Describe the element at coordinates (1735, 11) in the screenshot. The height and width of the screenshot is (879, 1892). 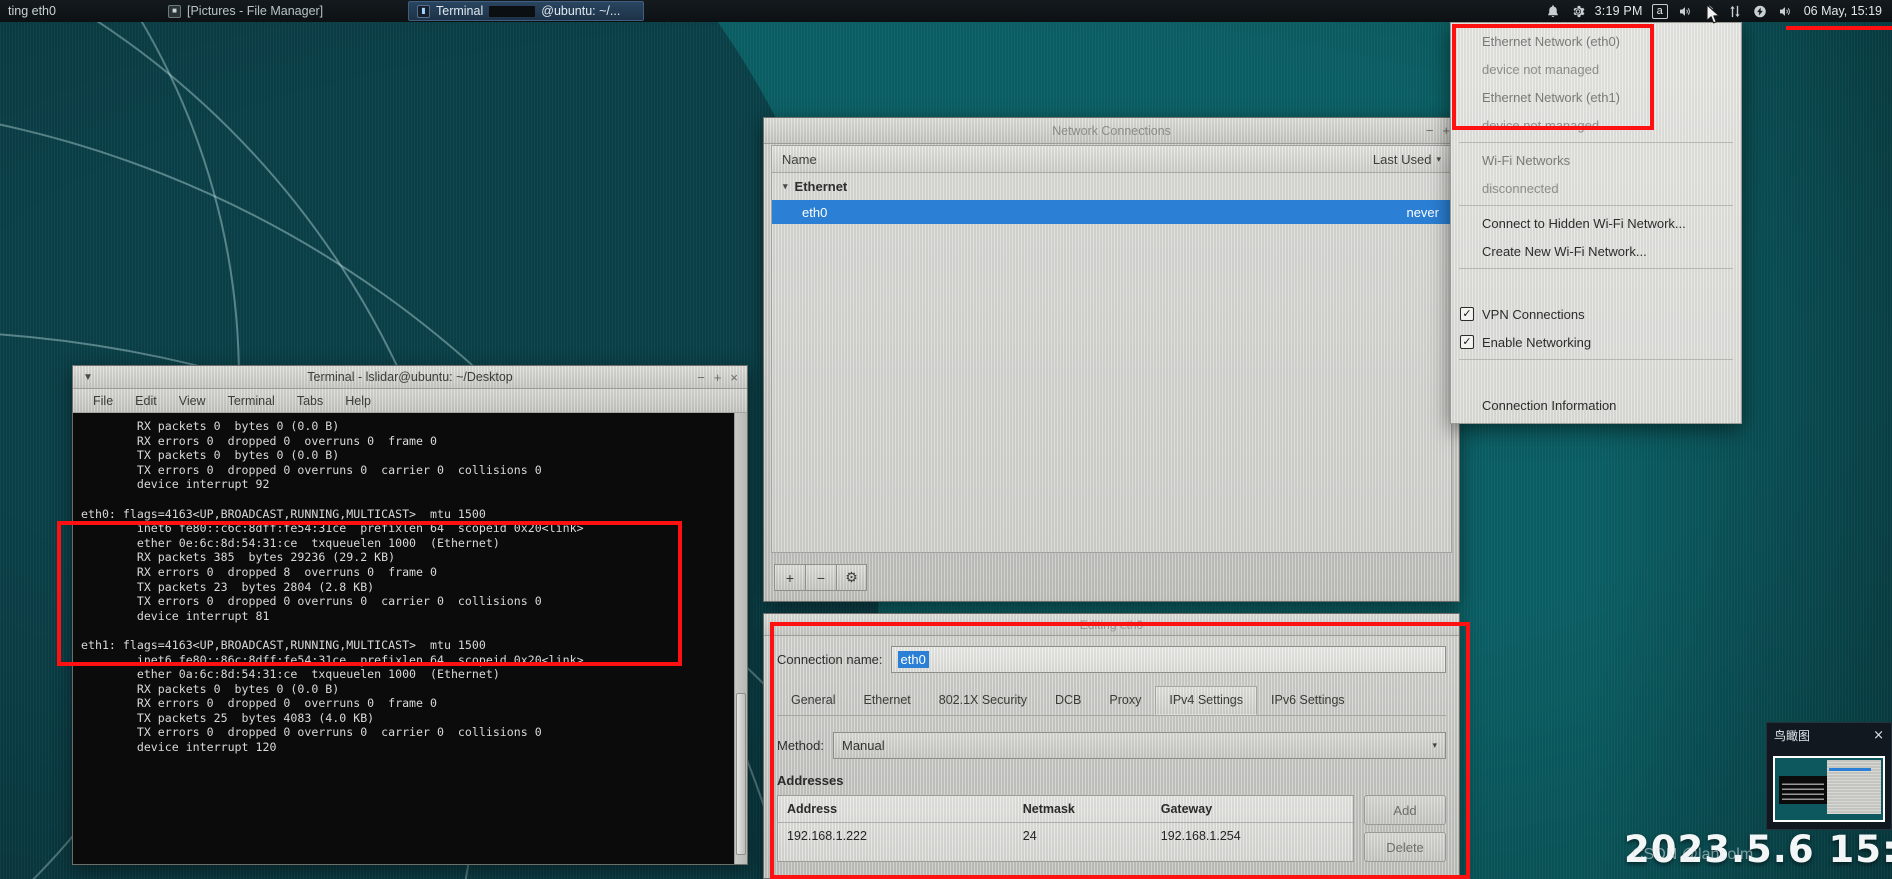
I see `network-updown-icon` at that location.